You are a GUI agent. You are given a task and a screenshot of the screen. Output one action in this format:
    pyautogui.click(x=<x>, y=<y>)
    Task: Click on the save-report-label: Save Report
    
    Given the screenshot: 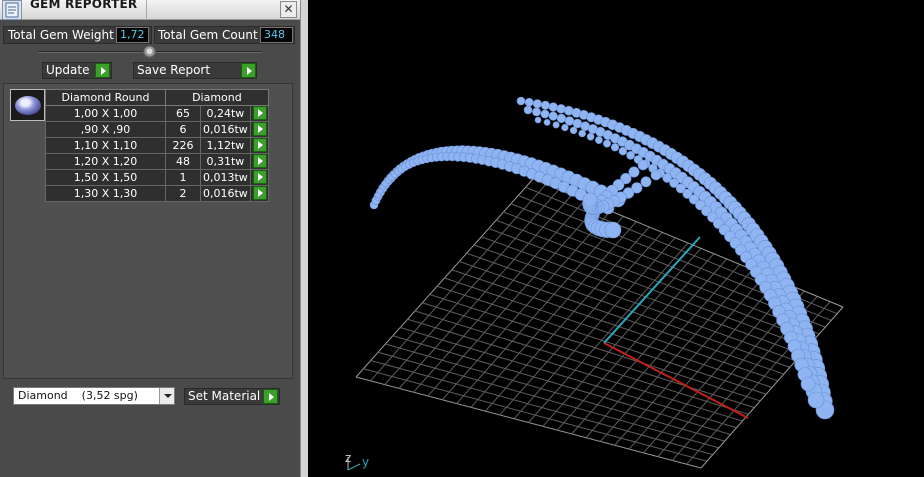 What is the action you would take?
    pyautogui.click(x=174, y=70)
    